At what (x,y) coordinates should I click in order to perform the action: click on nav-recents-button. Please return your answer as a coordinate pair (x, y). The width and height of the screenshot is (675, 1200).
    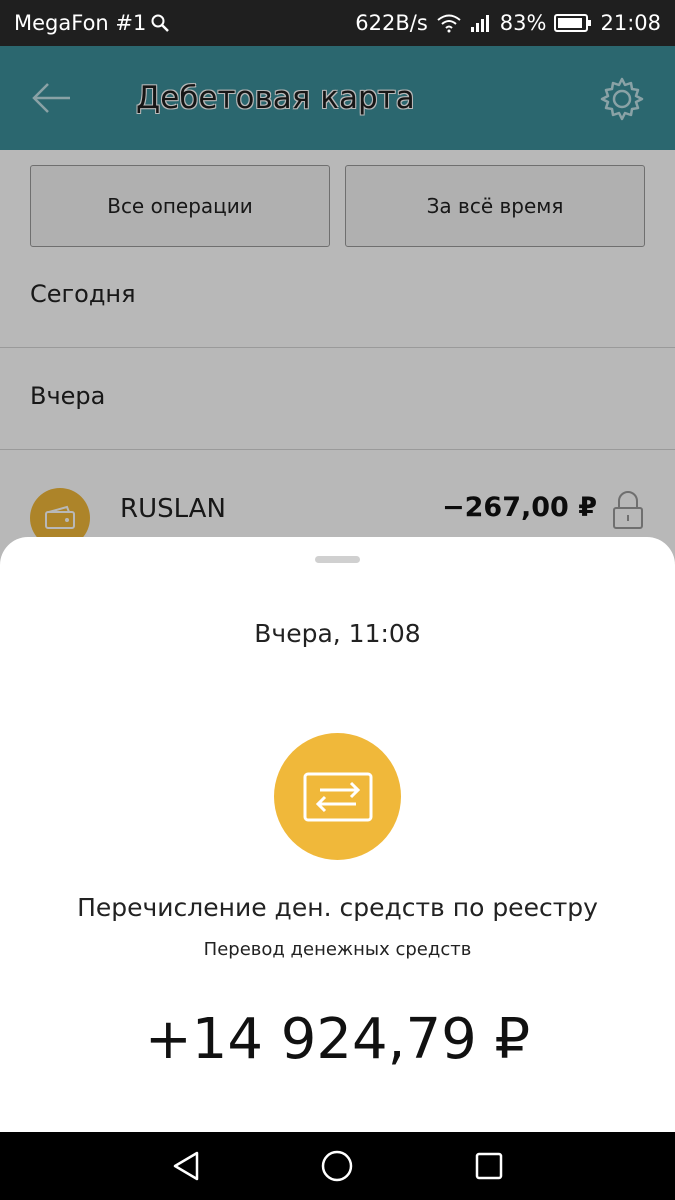
    Looking at the image, I should click on (489, 1166).